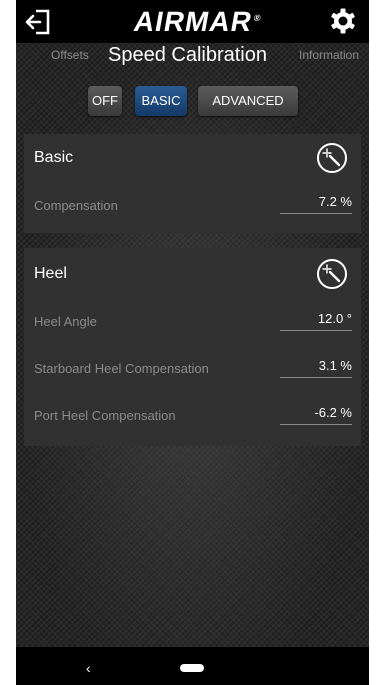 The width and height of the screenshot is (376, 685). Describe the element at coordinates (192, 183) in the screenshot. I see `basic-panel: Basic Compensation 7.2 %` at that location.